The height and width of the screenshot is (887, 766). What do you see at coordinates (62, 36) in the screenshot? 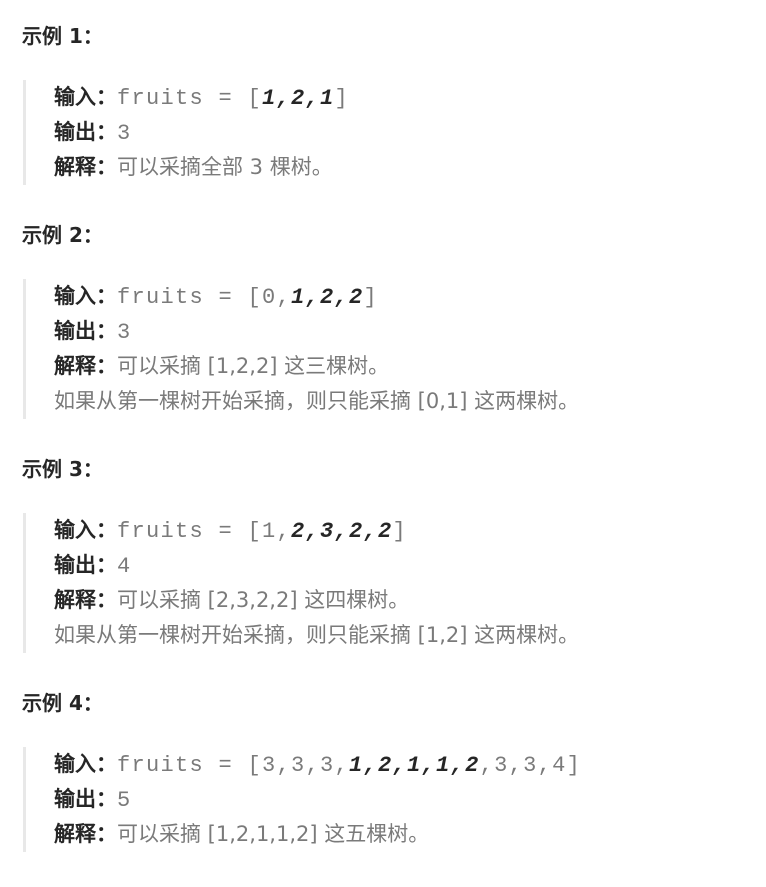
I see `example-heading: 示例 1：` at bounding box center [62, 36].